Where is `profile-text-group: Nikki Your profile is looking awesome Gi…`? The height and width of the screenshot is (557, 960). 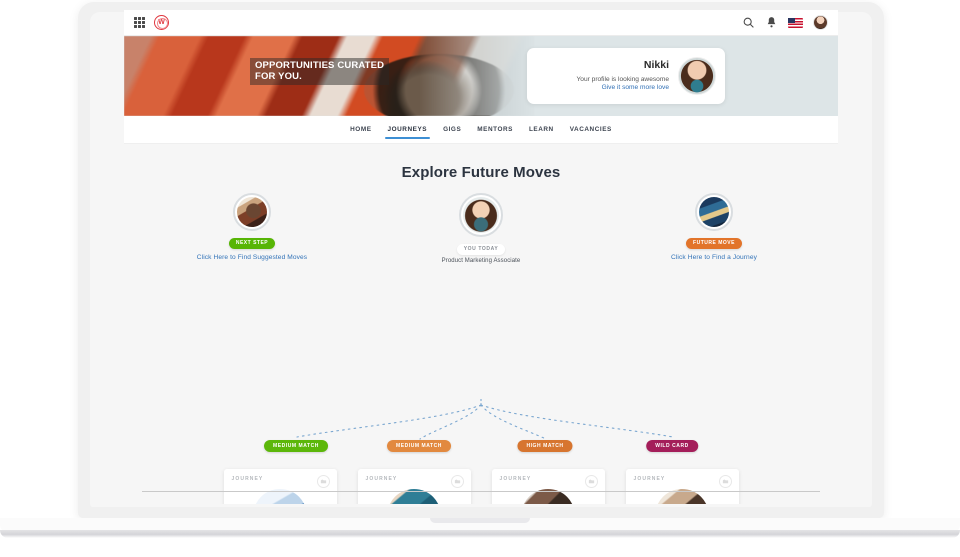
profile-text-group: Nikki Your profile is looking awesome Gi… is located at coordinates (623, 75).